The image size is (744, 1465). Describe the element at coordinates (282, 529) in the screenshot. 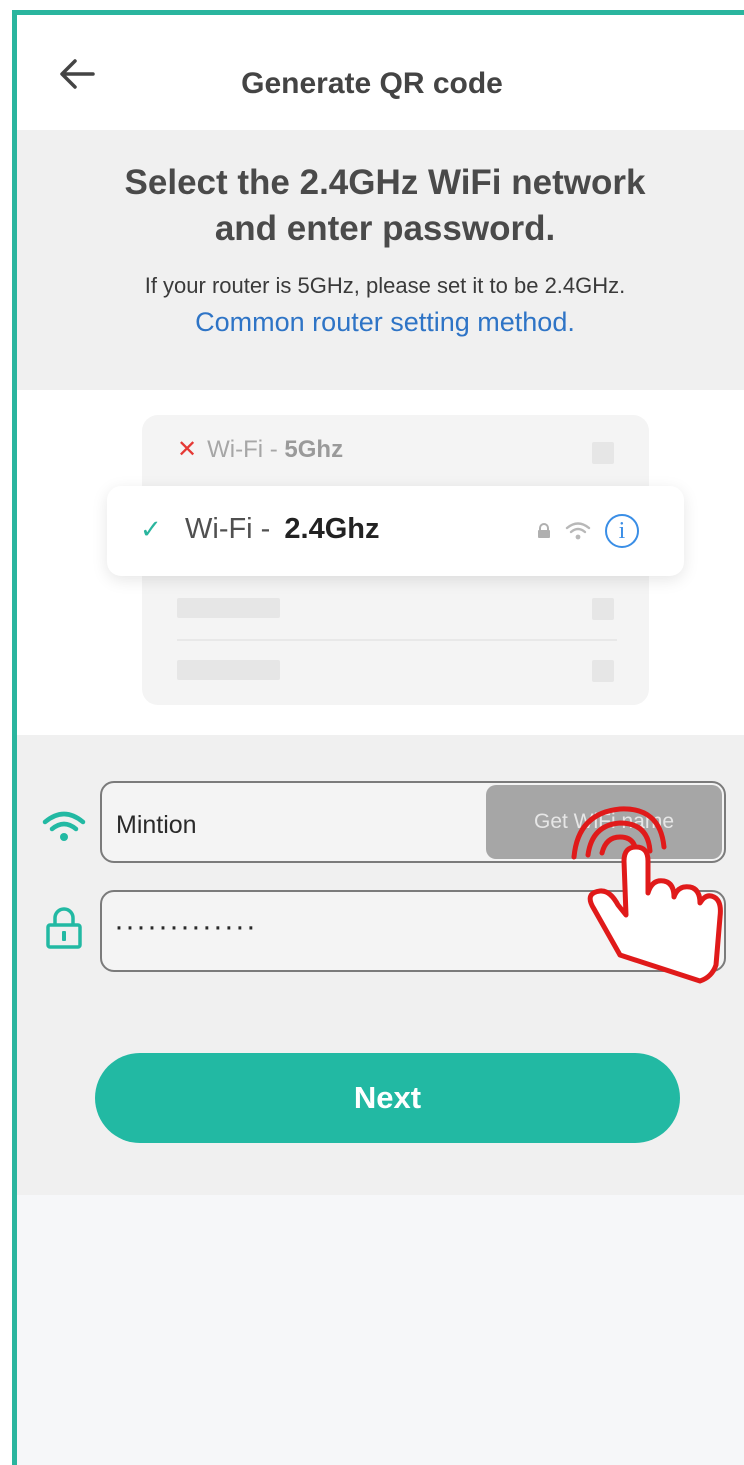

I see `network-24ghz-label: Wi-Fi - 2.4Ghz` at that location.